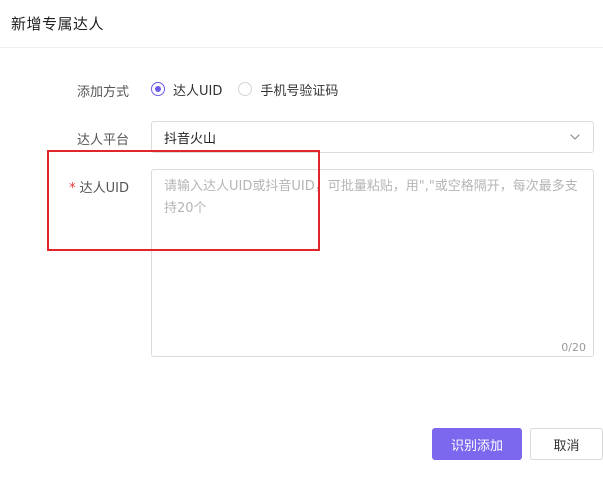 This screenshot has width=603, height=480. Describe the element at coordinates (72, 188) in the screenshot. I see `required-star: *` at that location.